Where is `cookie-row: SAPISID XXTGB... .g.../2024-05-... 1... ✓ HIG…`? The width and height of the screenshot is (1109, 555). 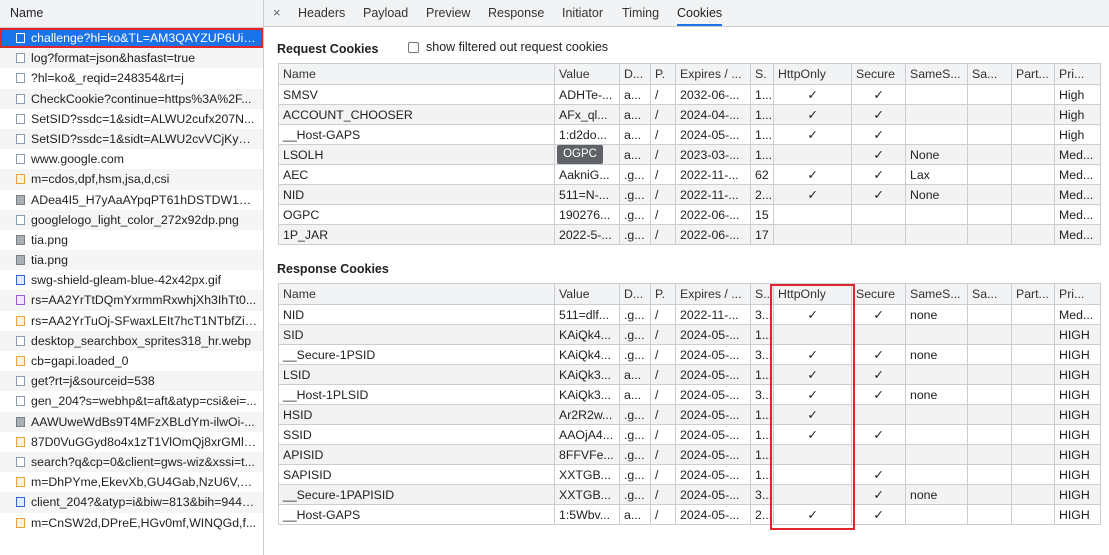
cookie-row: SAPISID XXTGB... .g.../2024-05-... 1... ✓ HIG… is located at coordinates (689, 474).